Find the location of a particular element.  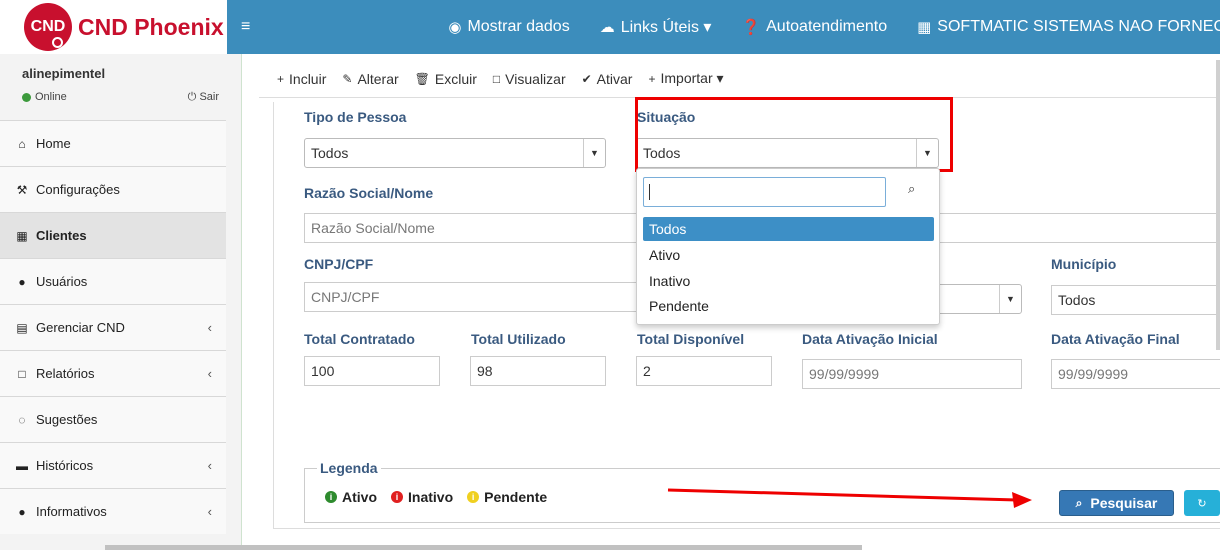

refresh-button: ↻ is located at coordinates (1202, 503).